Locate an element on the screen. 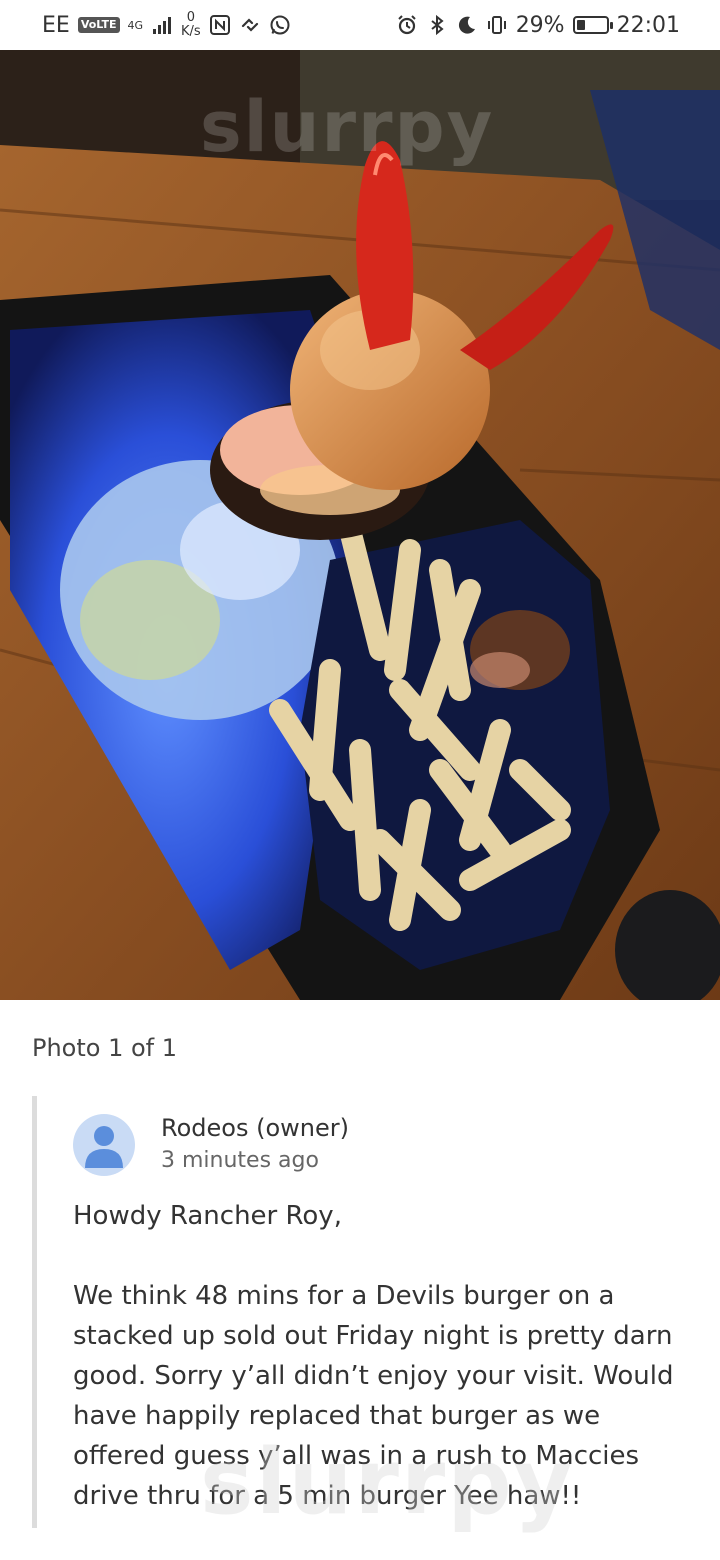  reply-author: Rodeos (owner) is located at coordinates (255, 1128).